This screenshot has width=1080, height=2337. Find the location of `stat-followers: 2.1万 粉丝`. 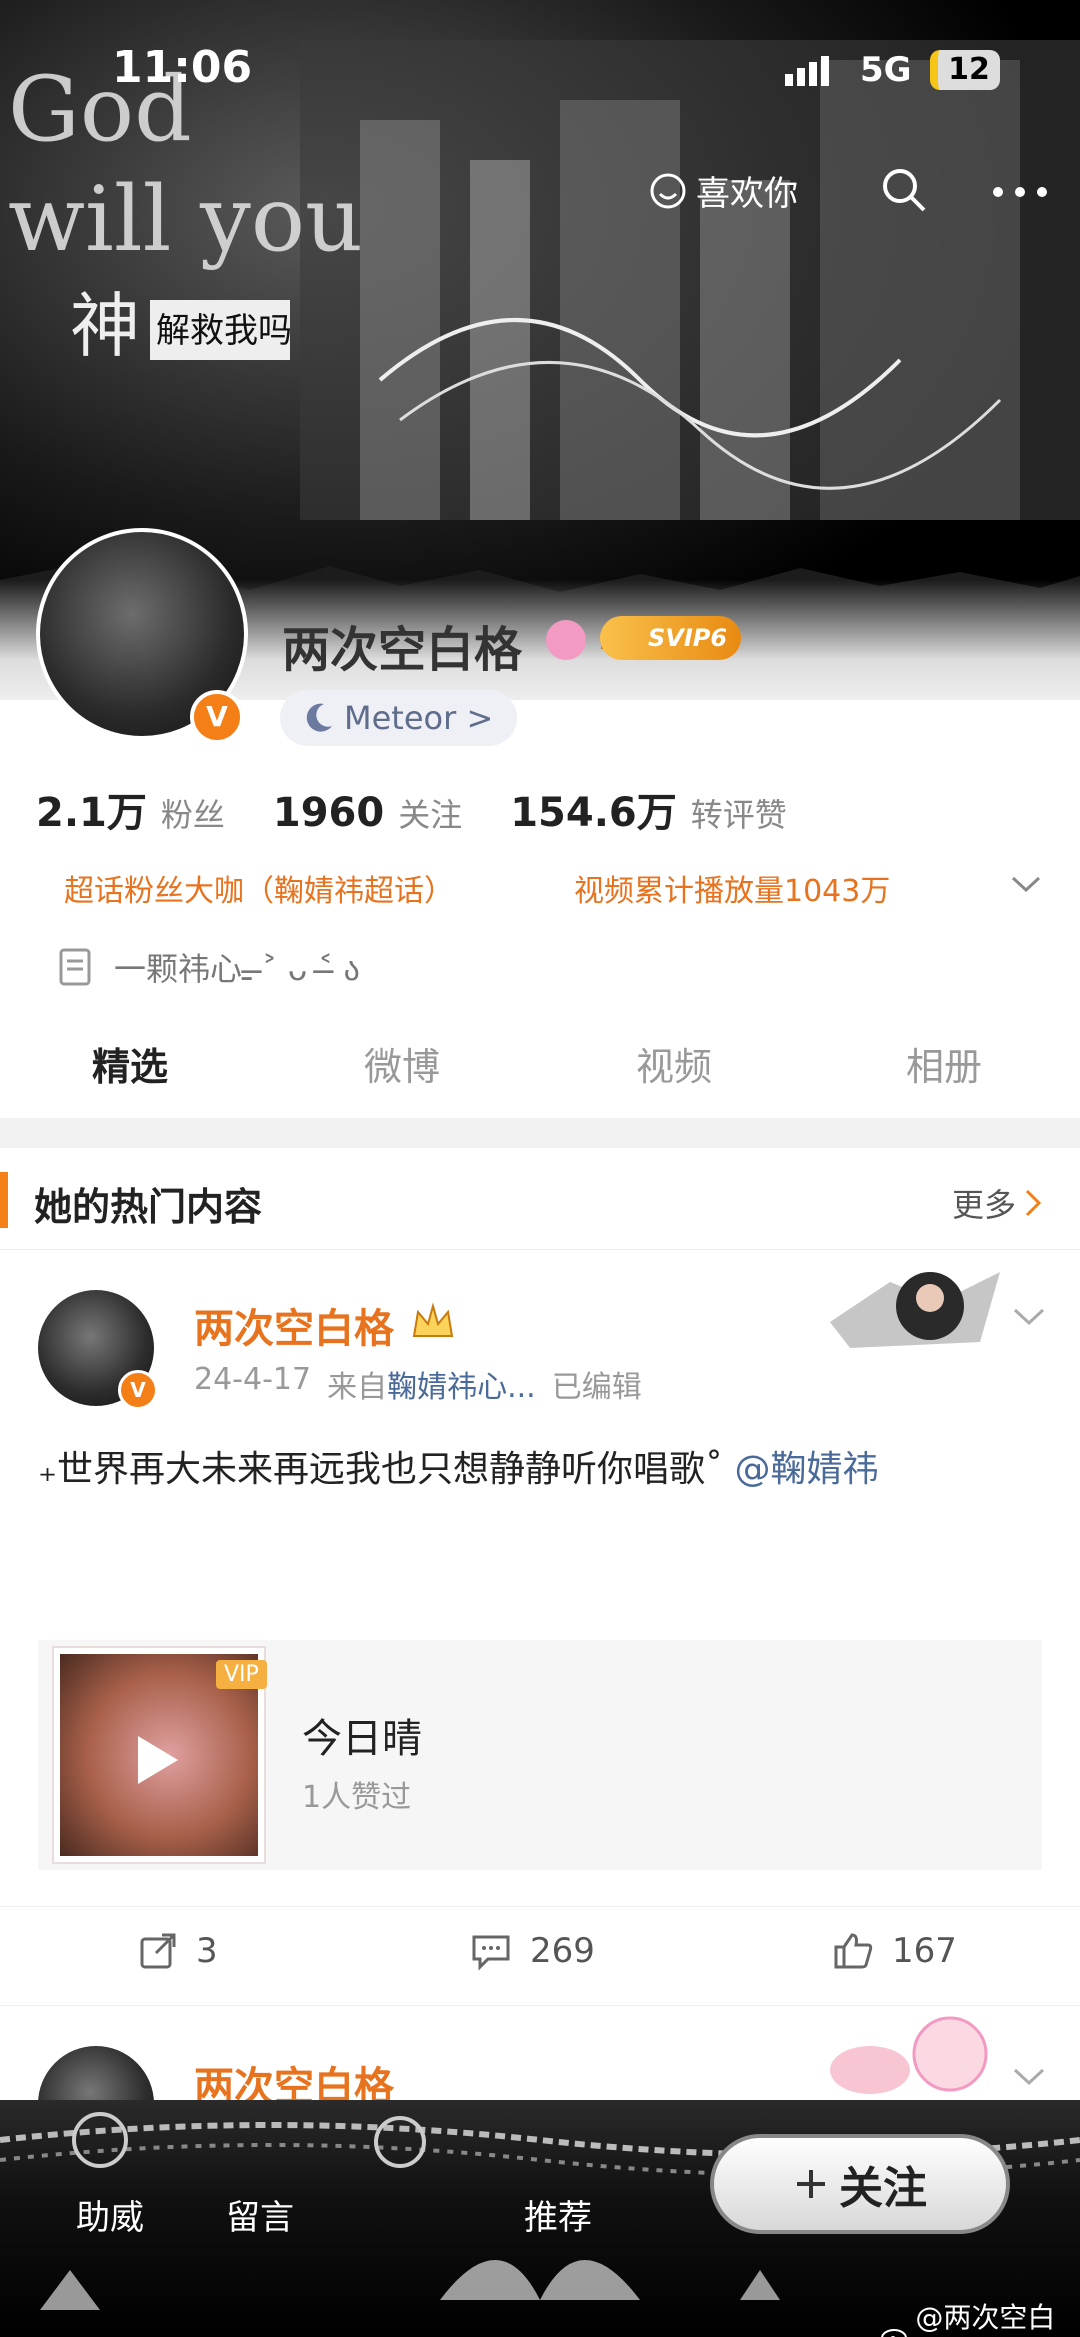

stat-followers: 2.1万 粉丝 is located at coordinates (130, 809).